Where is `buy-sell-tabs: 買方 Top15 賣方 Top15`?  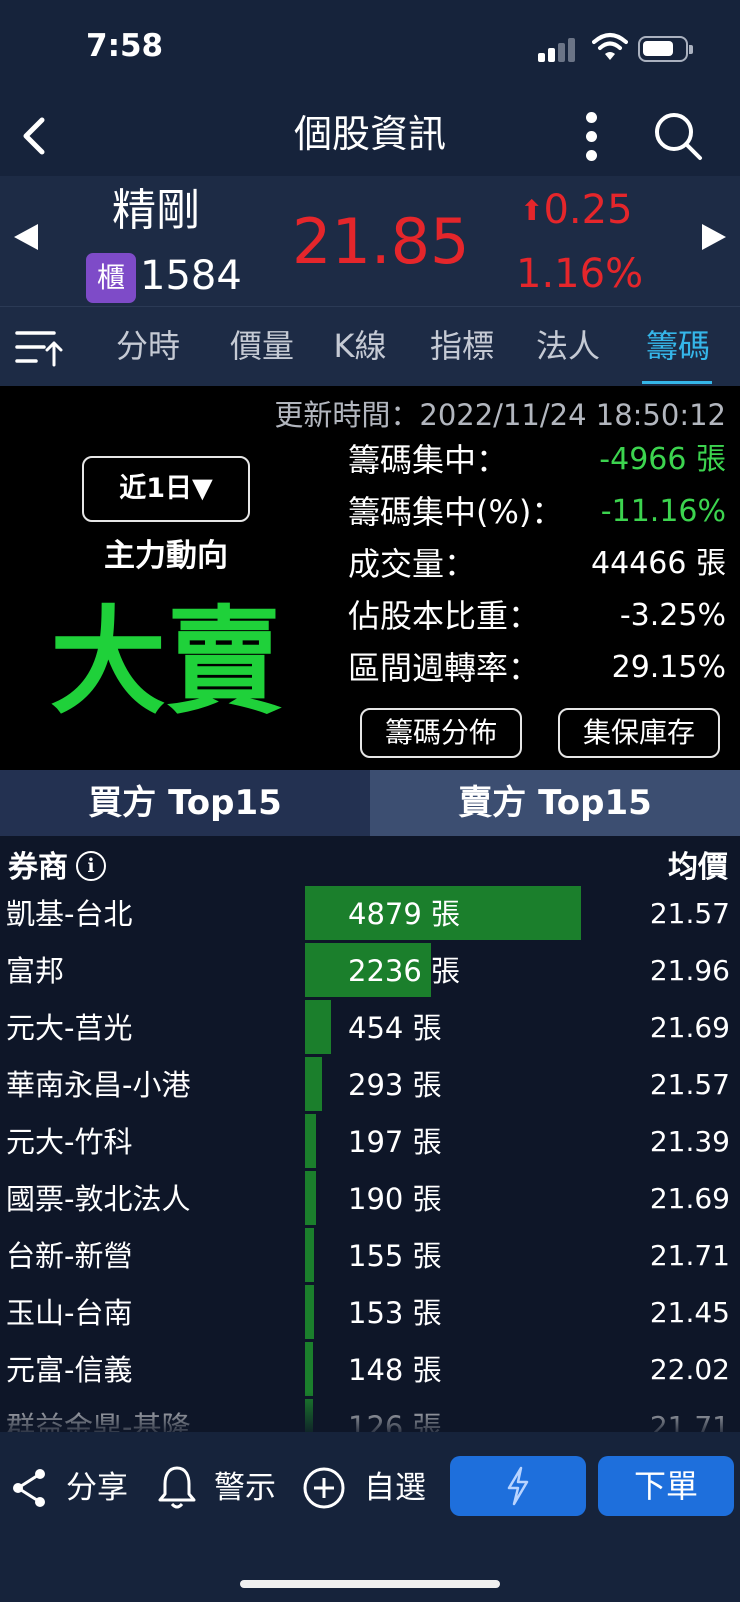
buy-sell-tabs: 買方 Top15 賣方 Top15 is located at coordinates (370, 803).